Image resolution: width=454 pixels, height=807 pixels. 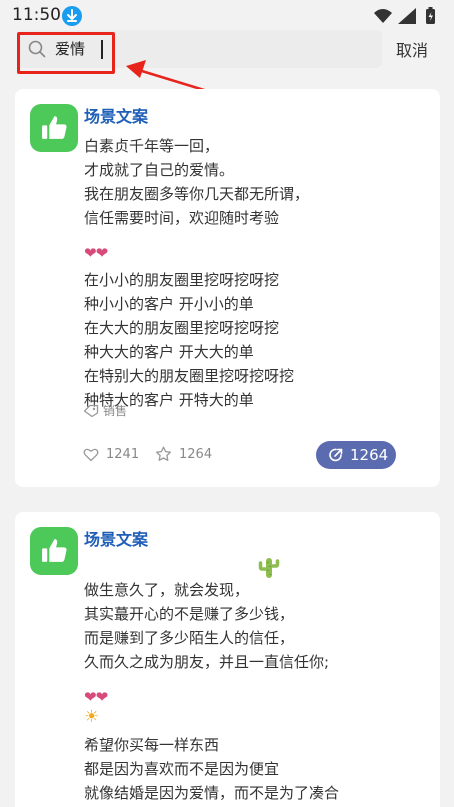 What do you see at coordinates (169, 352) in the screenshot?
I see `post-line: 种大大的客户 开大大的单` at bounding box center [169, 352].